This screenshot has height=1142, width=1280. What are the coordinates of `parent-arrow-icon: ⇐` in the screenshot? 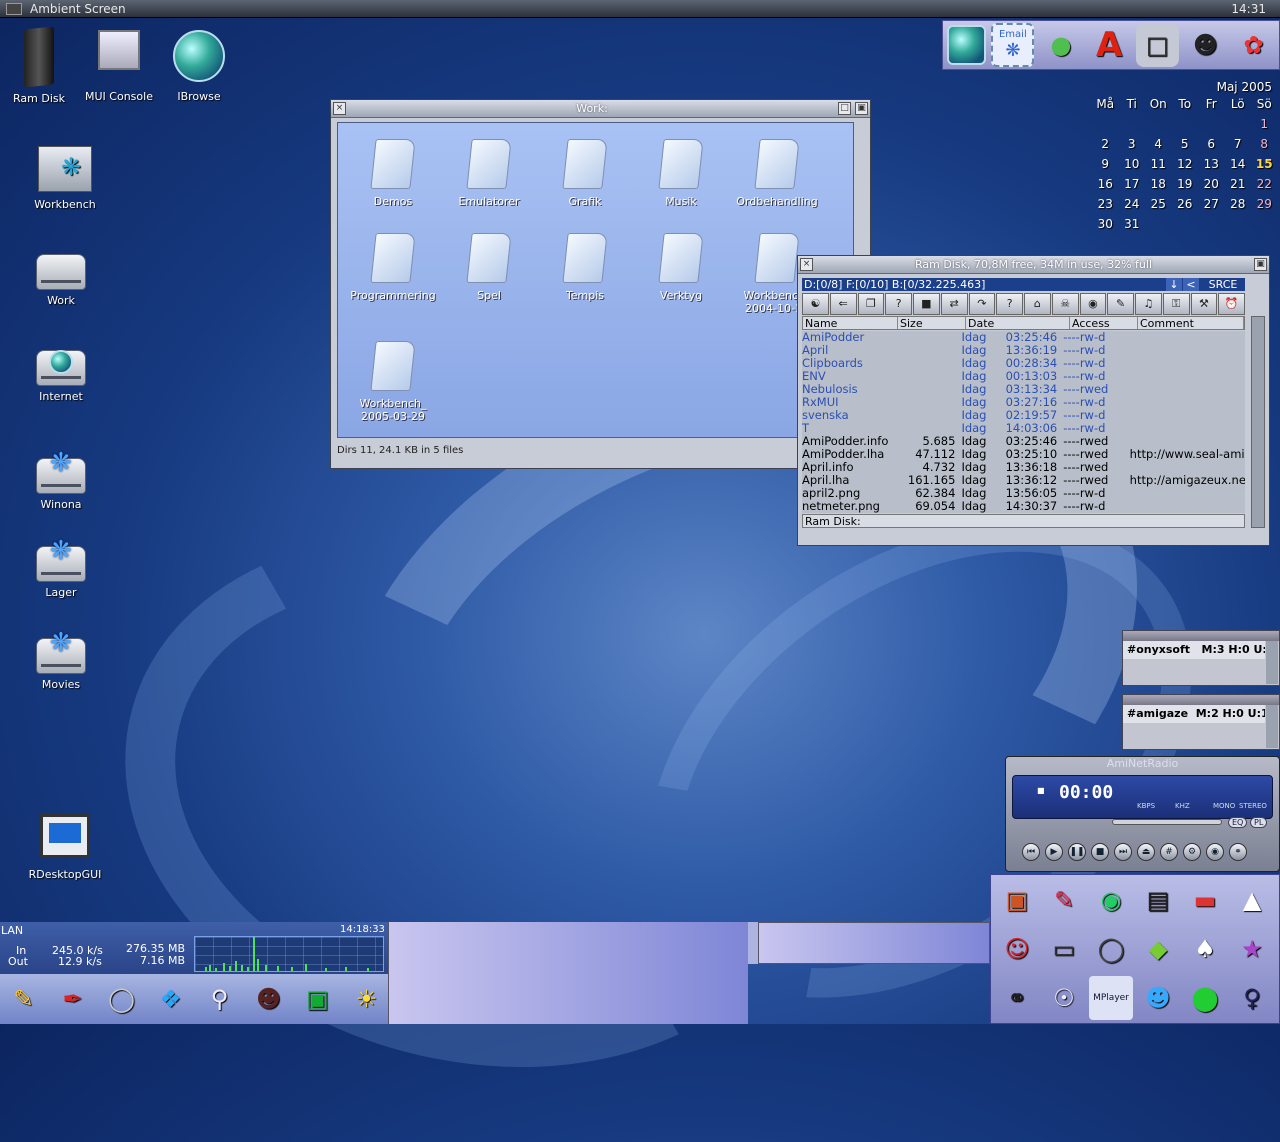 It's located at (843, 304).